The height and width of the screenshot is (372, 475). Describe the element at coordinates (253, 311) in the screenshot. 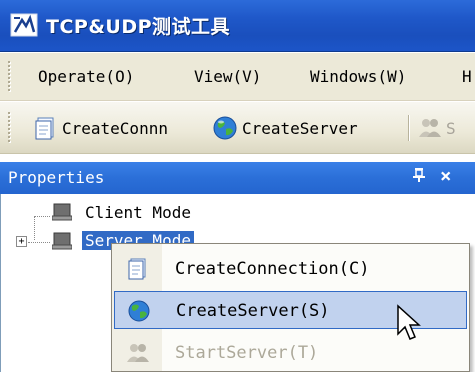

I see `ctx-create-server-label: CreateServer(S)` at that location.